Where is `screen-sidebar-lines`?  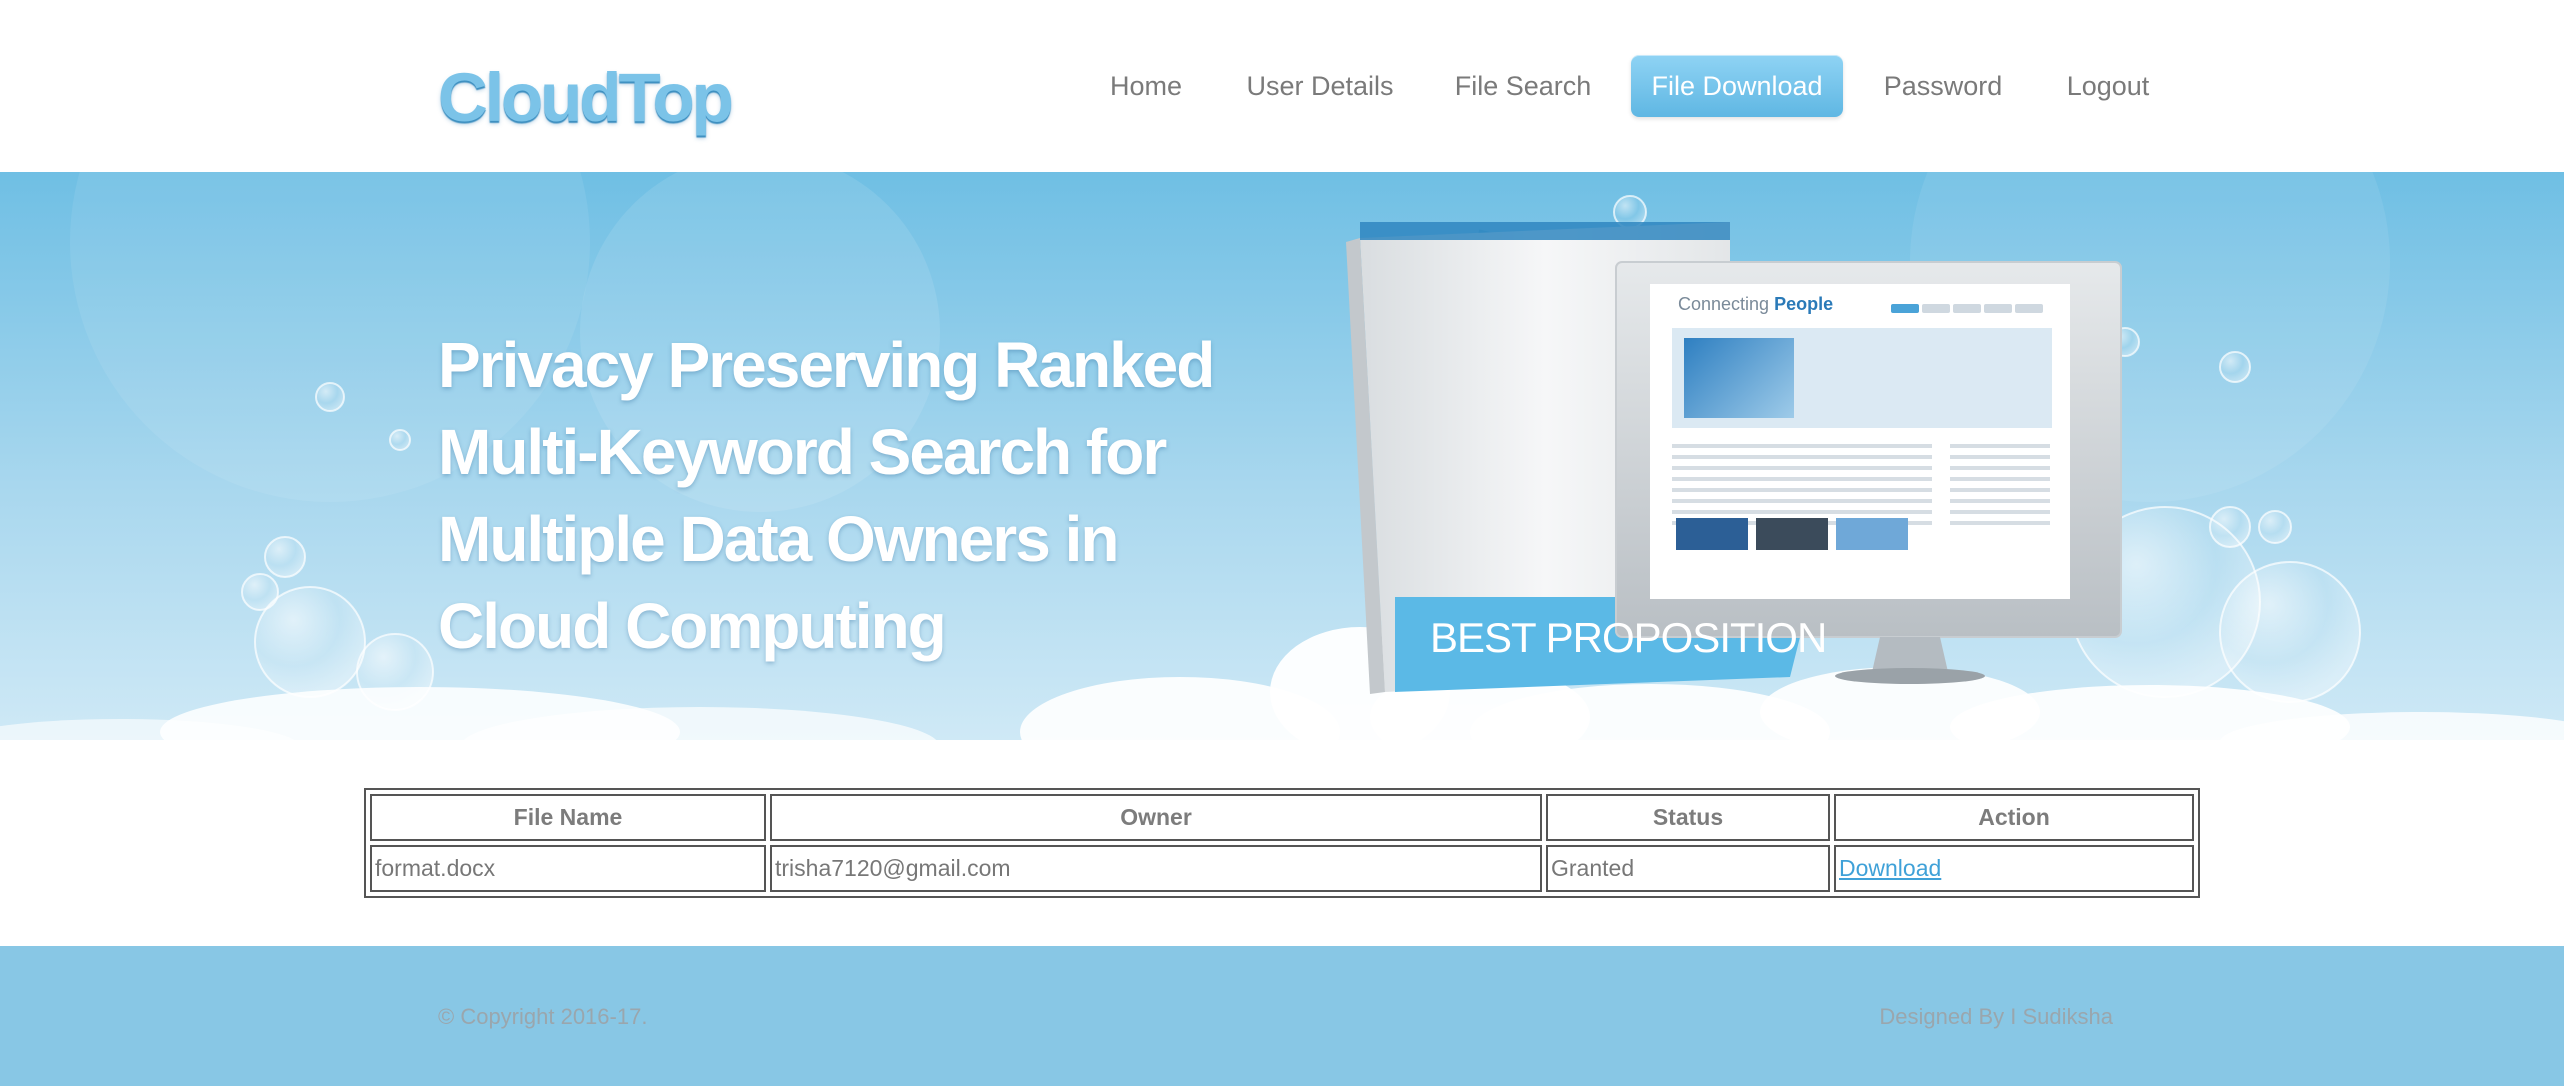
screen-sidebar-lines is located at coordinates (2000, 488).